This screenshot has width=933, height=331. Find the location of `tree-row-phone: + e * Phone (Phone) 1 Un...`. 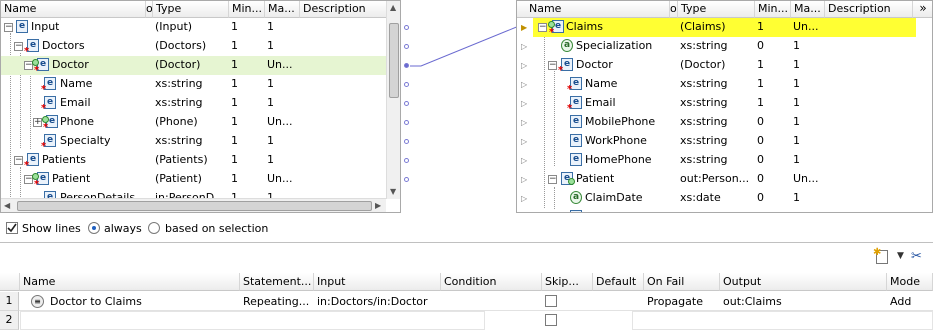

tree-row-phone: + e * Phone (Phone) 1 Un... is located at coordinates (200, 123).